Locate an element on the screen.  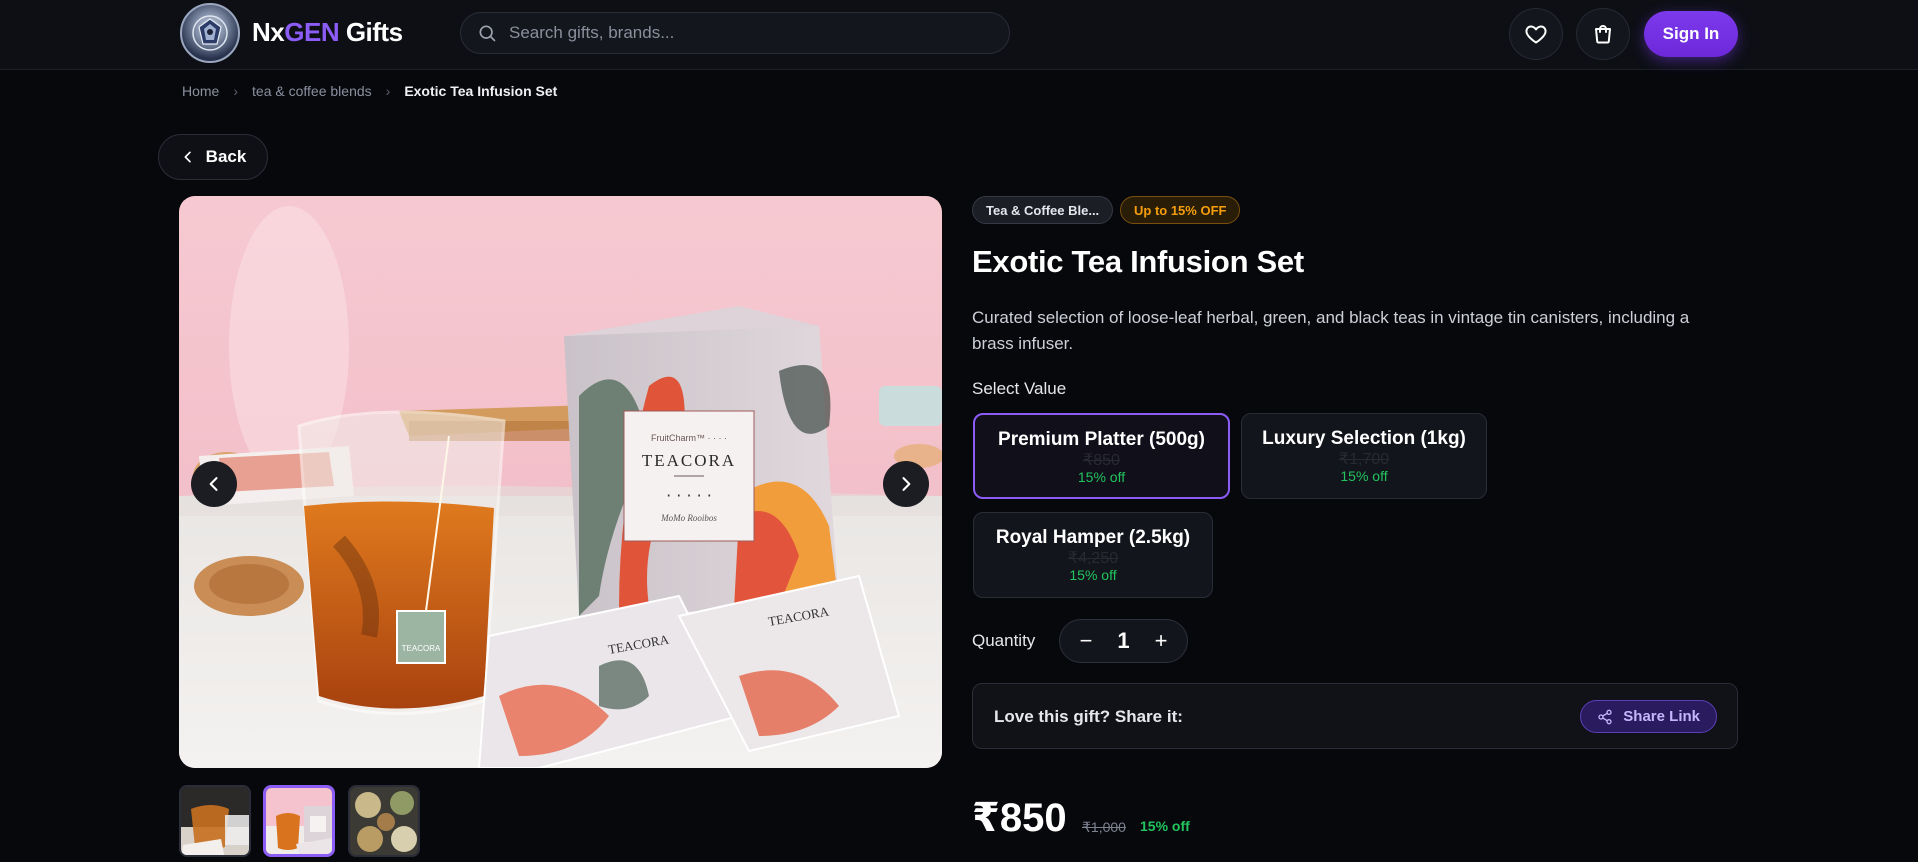
top-navigation-bar: NxGEN Gifts Sign In is located at coordinates (959, 35).